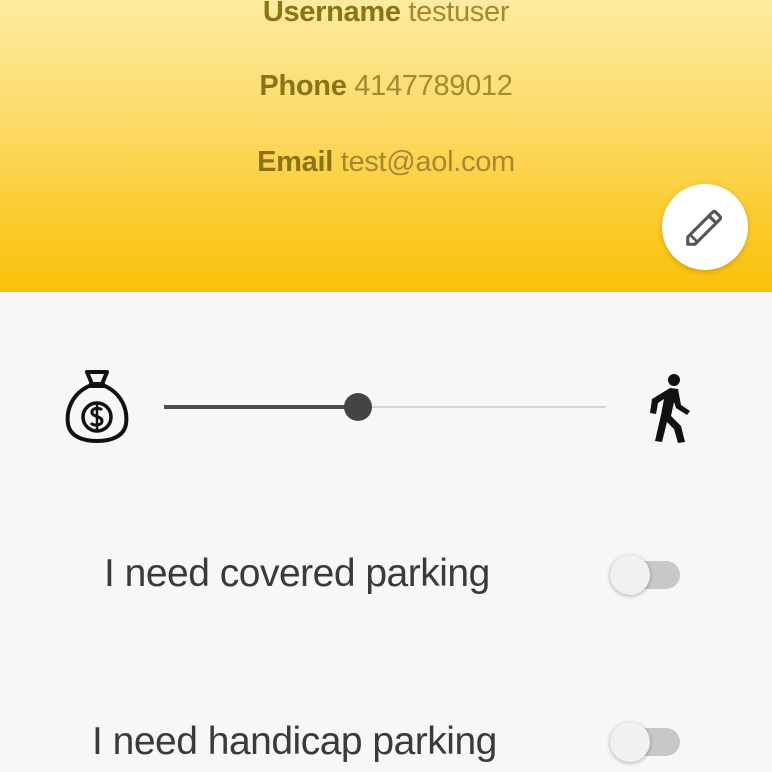 This screenshot has width=772, height=772. Describe the element at coordinates (670, 408) in the screenshot. I see `walking-person-icon` at that location.